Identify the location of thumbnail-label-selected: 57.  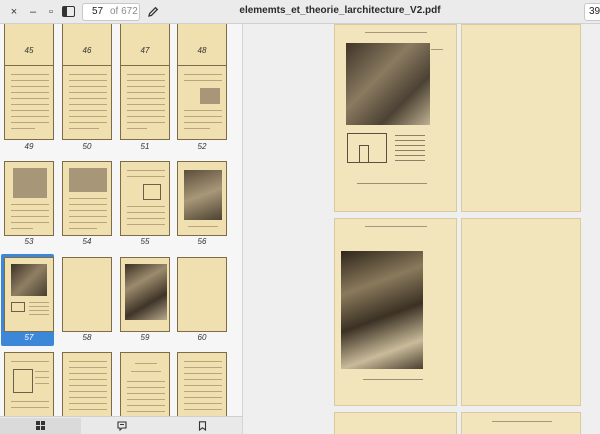
(29, 337).